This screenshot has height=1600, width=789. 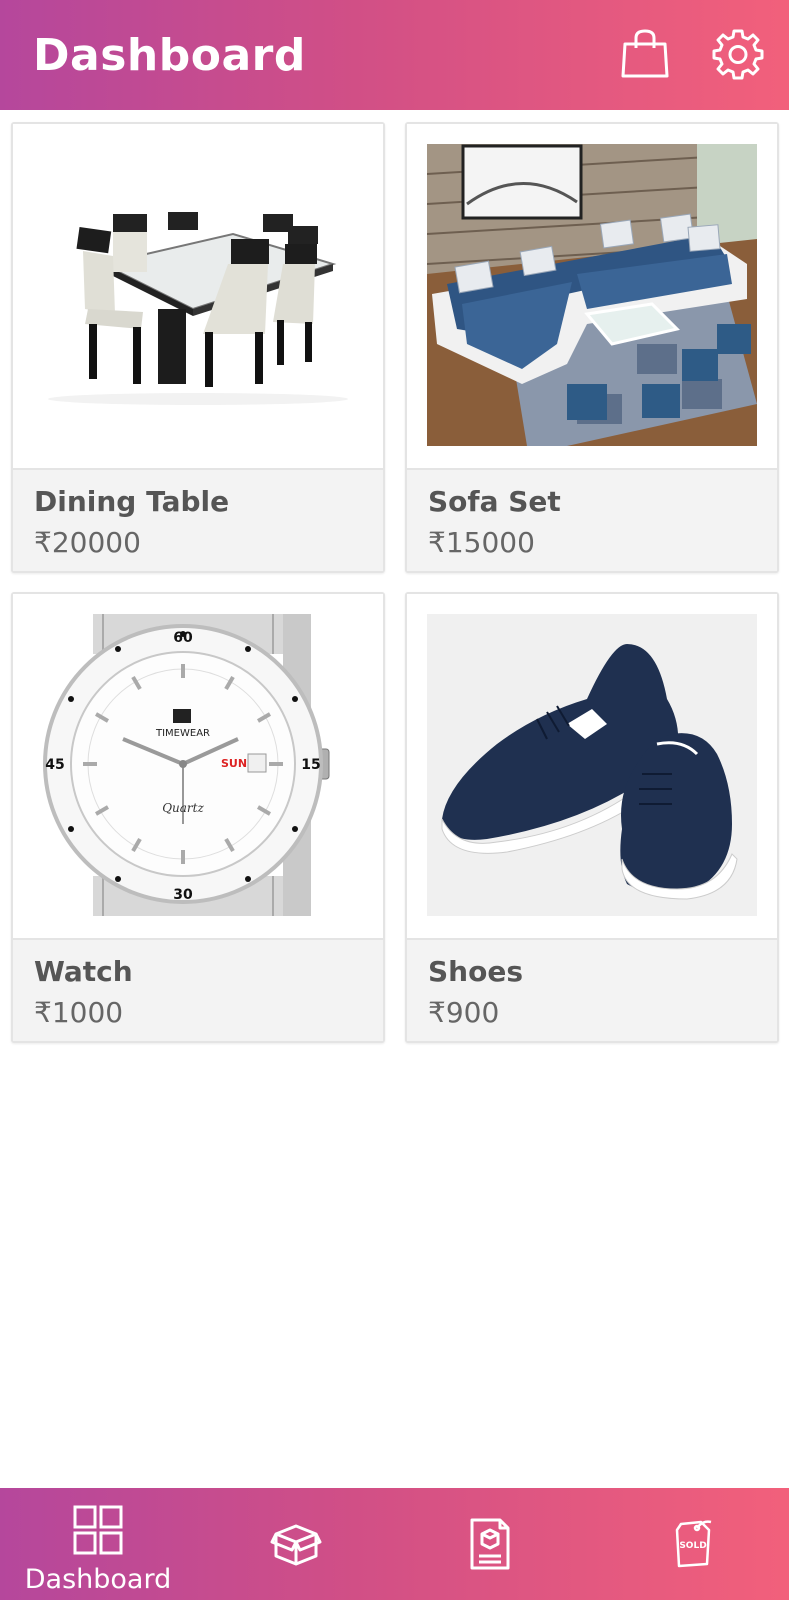 What do you see at coordinates (98, 1579) in the screenshot?
I see `nav-label: Dashboard` at bounding box center [98, 1579].